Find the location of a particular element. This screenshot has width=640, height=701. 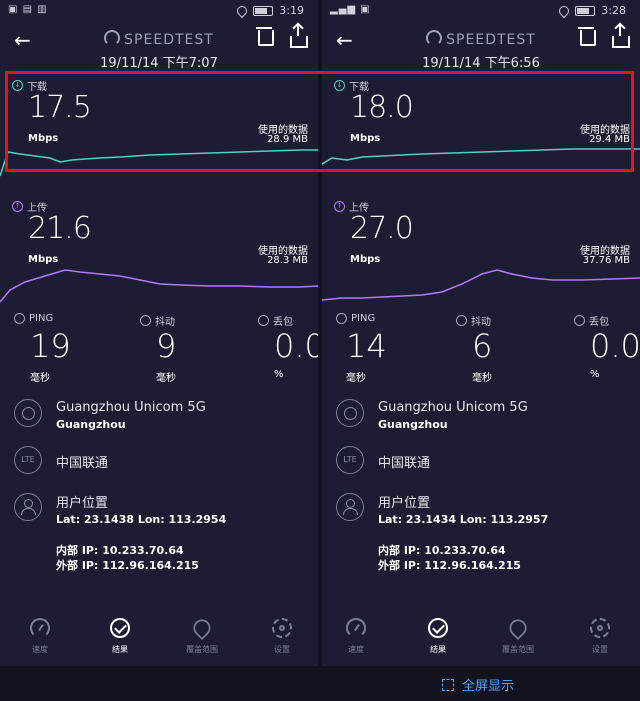

status-right: 3:19 is located at coordinates (269, 10).